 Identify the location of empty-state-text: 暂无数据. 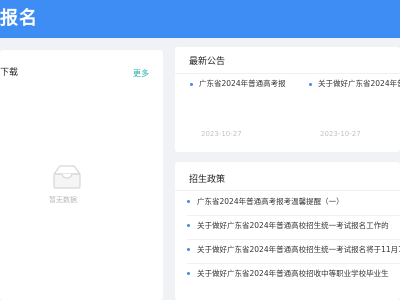
(63, 200).